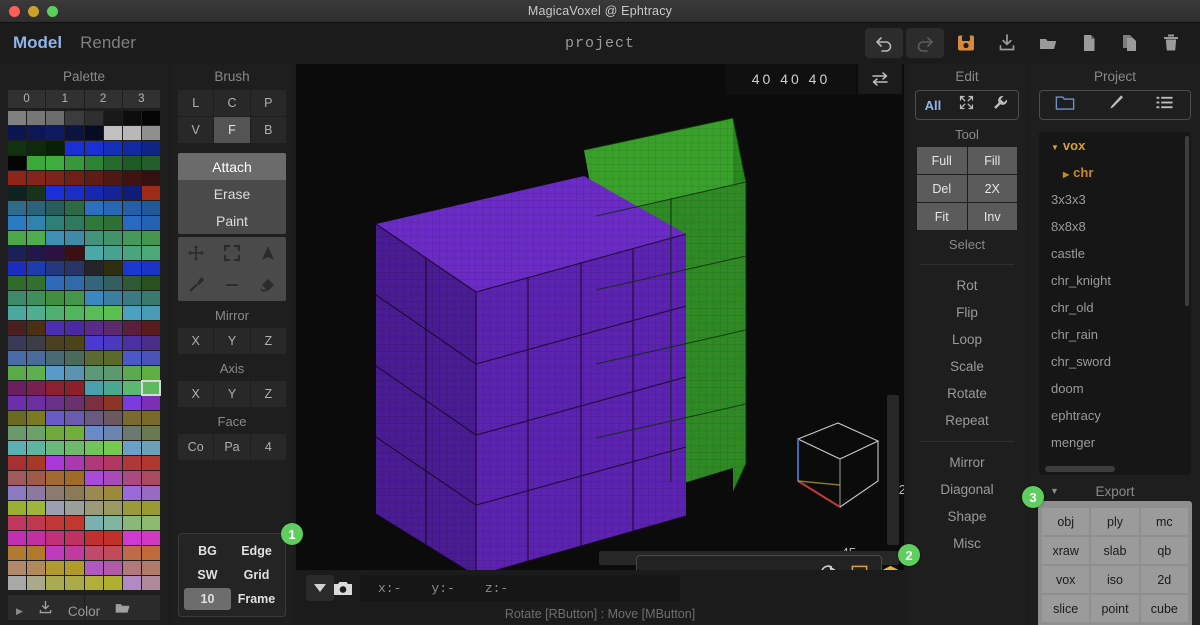 The image size is (1200, 625). I want to click on new-file-button, so click(1089, 43).